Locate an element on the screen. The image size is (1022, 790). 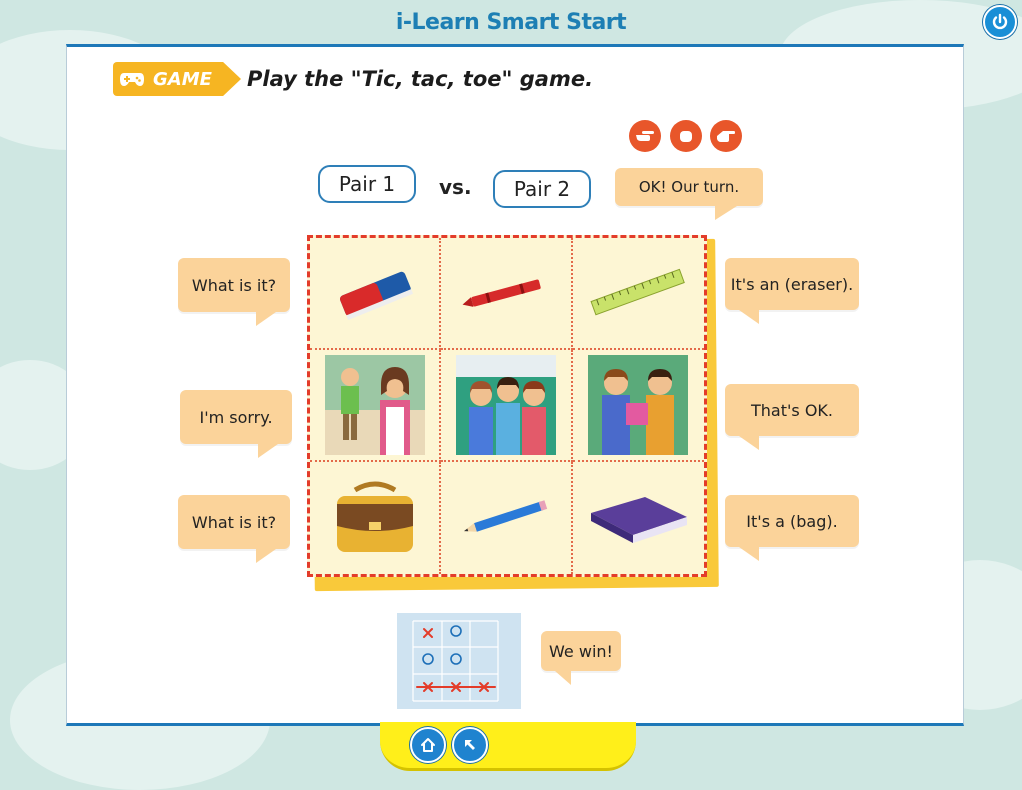
grid-cell-three-children is located at coordinates (507, 406).